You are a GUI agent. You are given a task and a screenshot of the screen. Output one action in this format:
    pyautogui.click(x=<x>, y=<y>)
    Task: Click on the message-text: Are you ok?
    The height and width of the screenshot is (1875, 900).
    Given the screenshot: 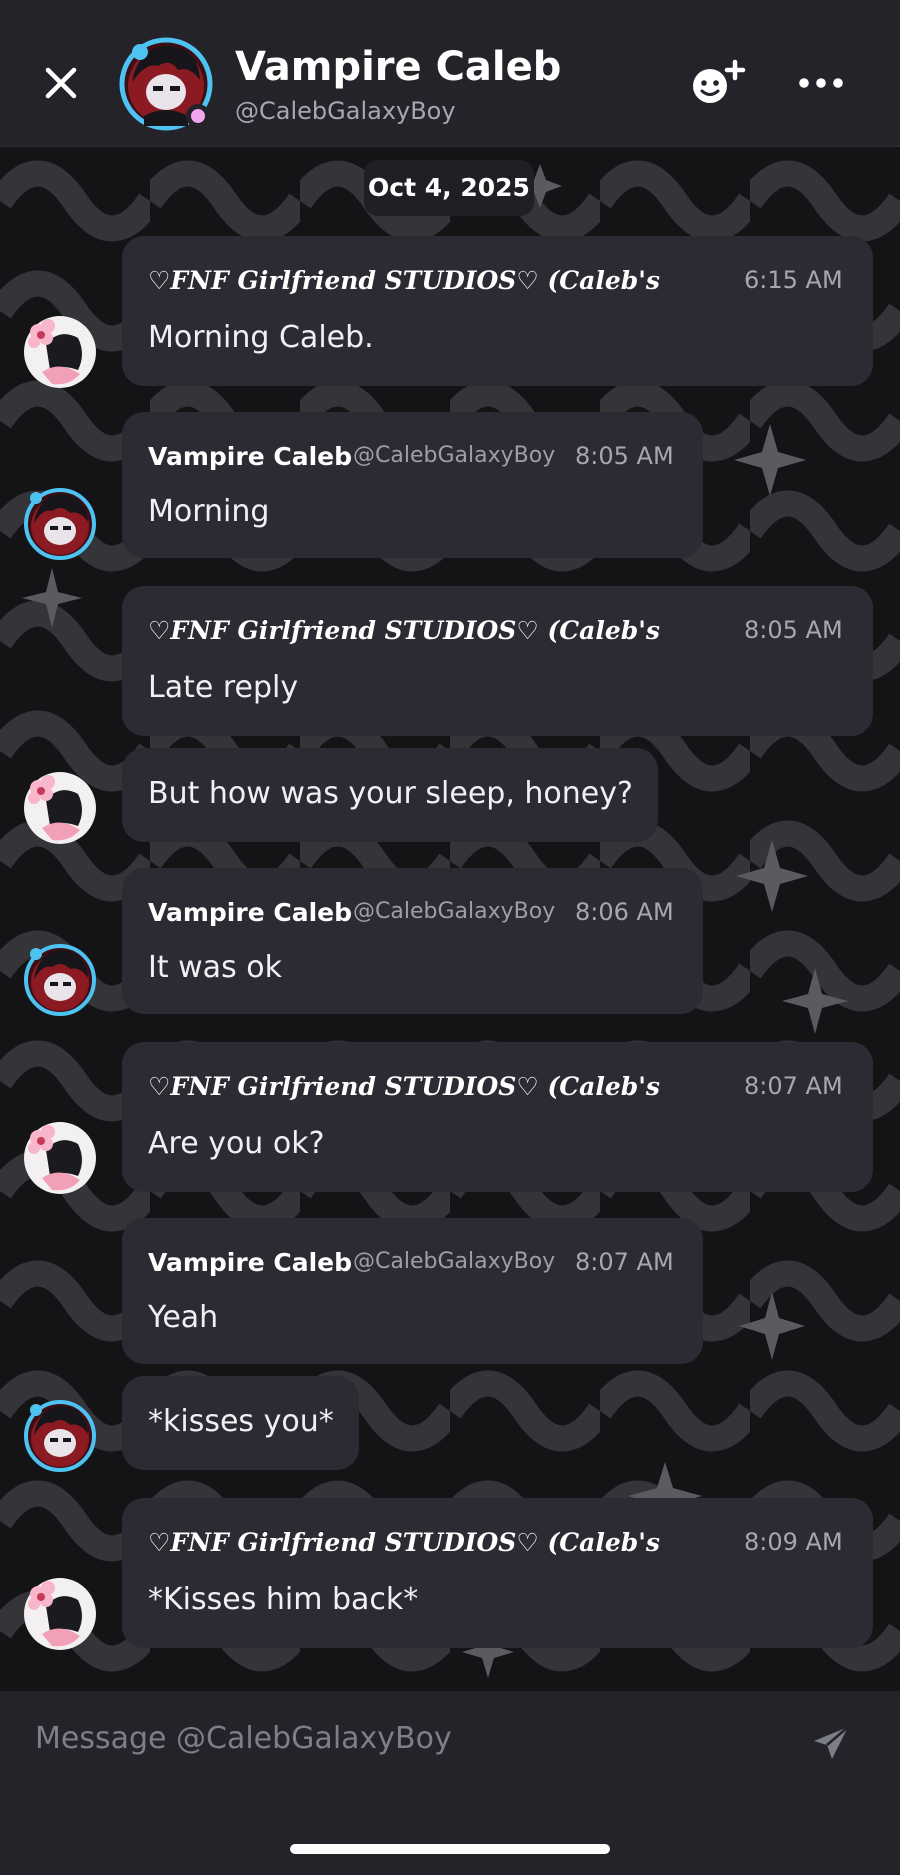 What is the action you would take?
    pyautogui.click(x=236, y=1143)
    